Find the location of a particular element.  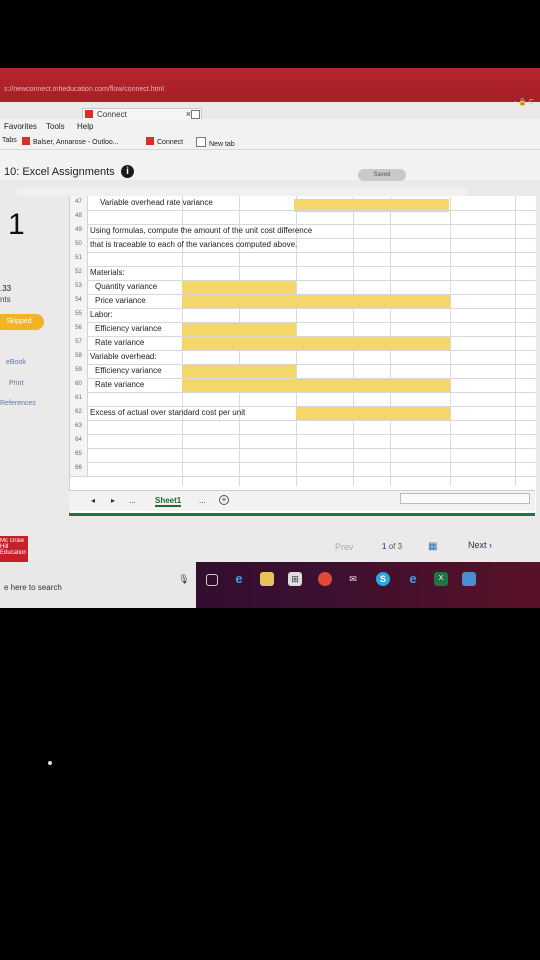

new-tab-icon is located at coordinates (195, 114).